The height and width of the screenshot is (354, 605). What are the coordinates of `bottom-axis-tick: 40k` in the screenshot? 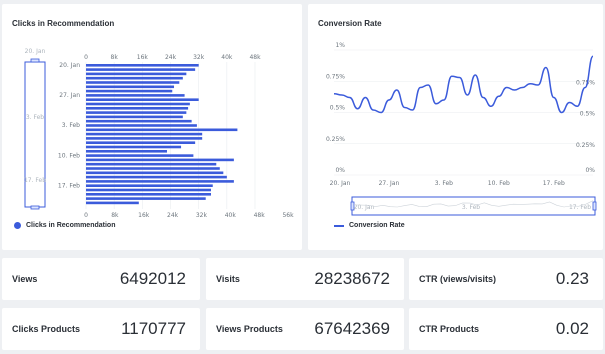 It's located at (231, 215).